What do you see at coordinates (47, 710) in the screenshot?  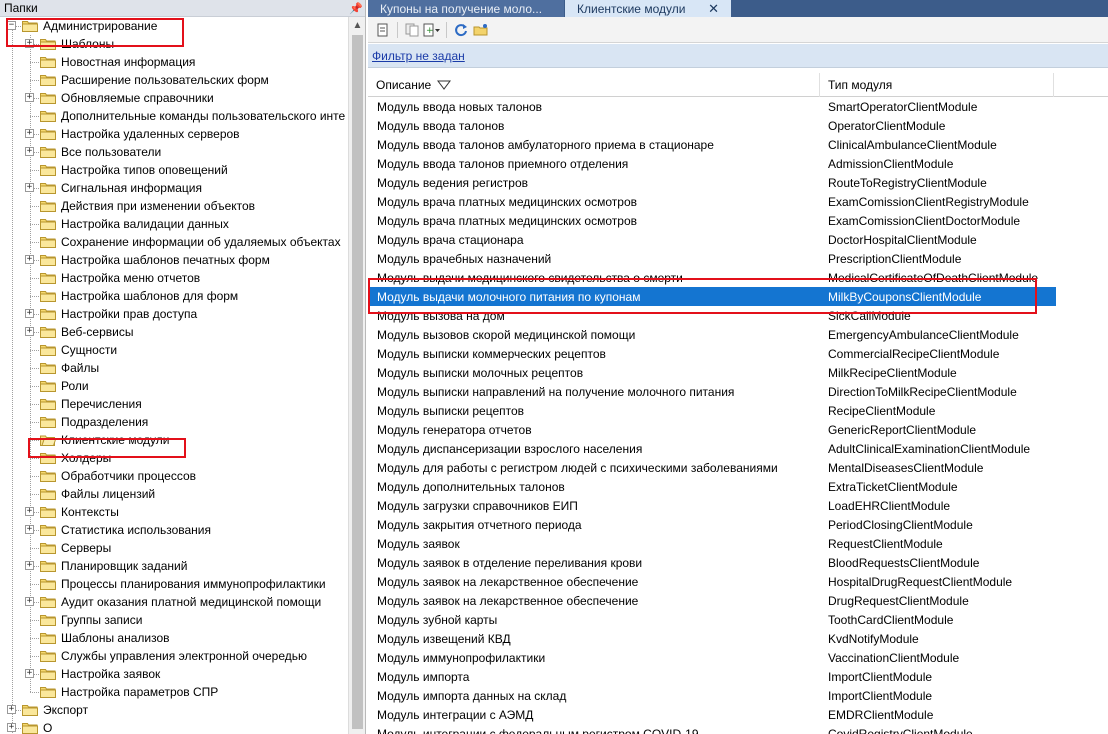 I see `tree-item: + Экспорт` at bounding box center [47, 710].